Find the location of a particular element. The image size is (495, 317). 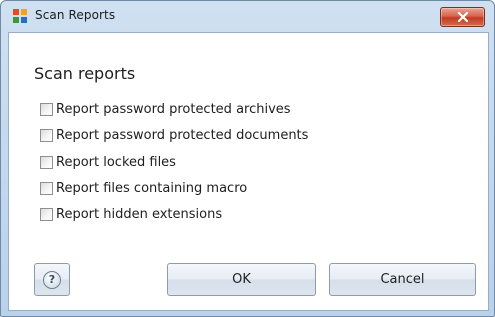

option-report-locked-files: Report locked files is located at coordinates (108, 162).